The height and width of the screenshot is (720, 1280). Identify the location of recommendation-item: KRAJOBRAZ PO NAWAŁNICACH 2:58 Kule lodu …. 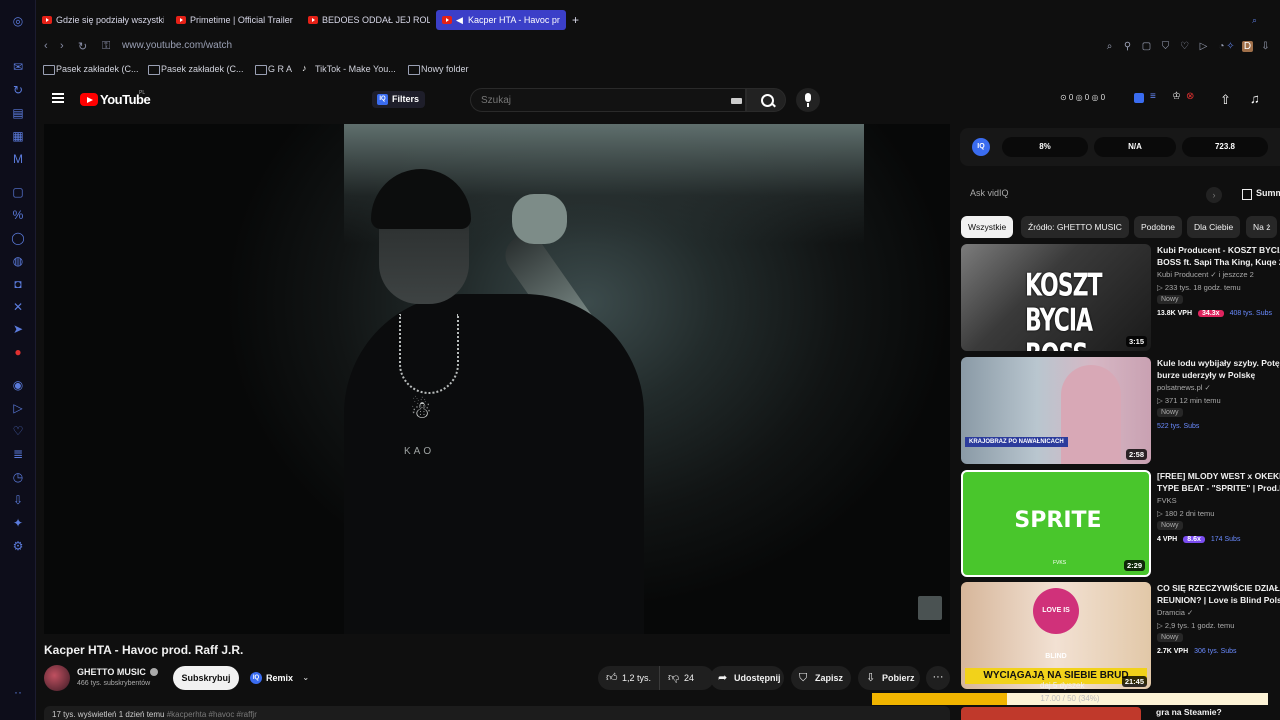
(1120, 411).